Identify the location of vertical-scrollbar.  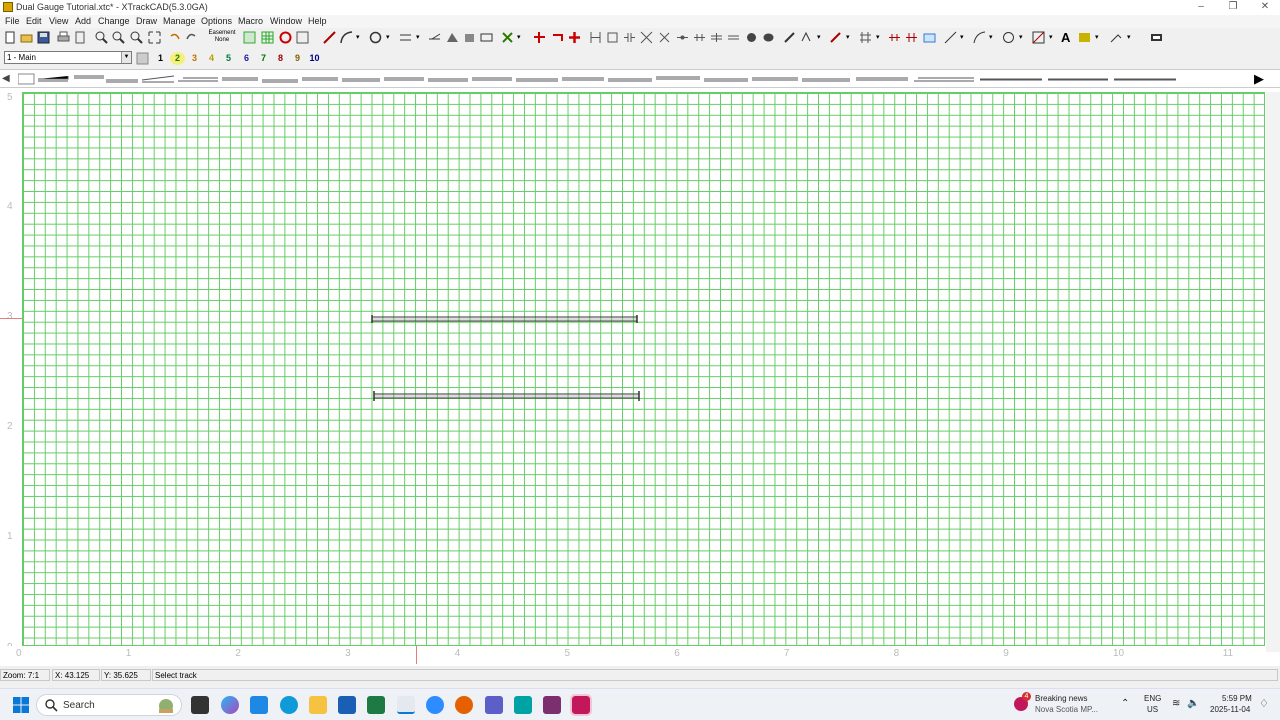
(1273, 372).